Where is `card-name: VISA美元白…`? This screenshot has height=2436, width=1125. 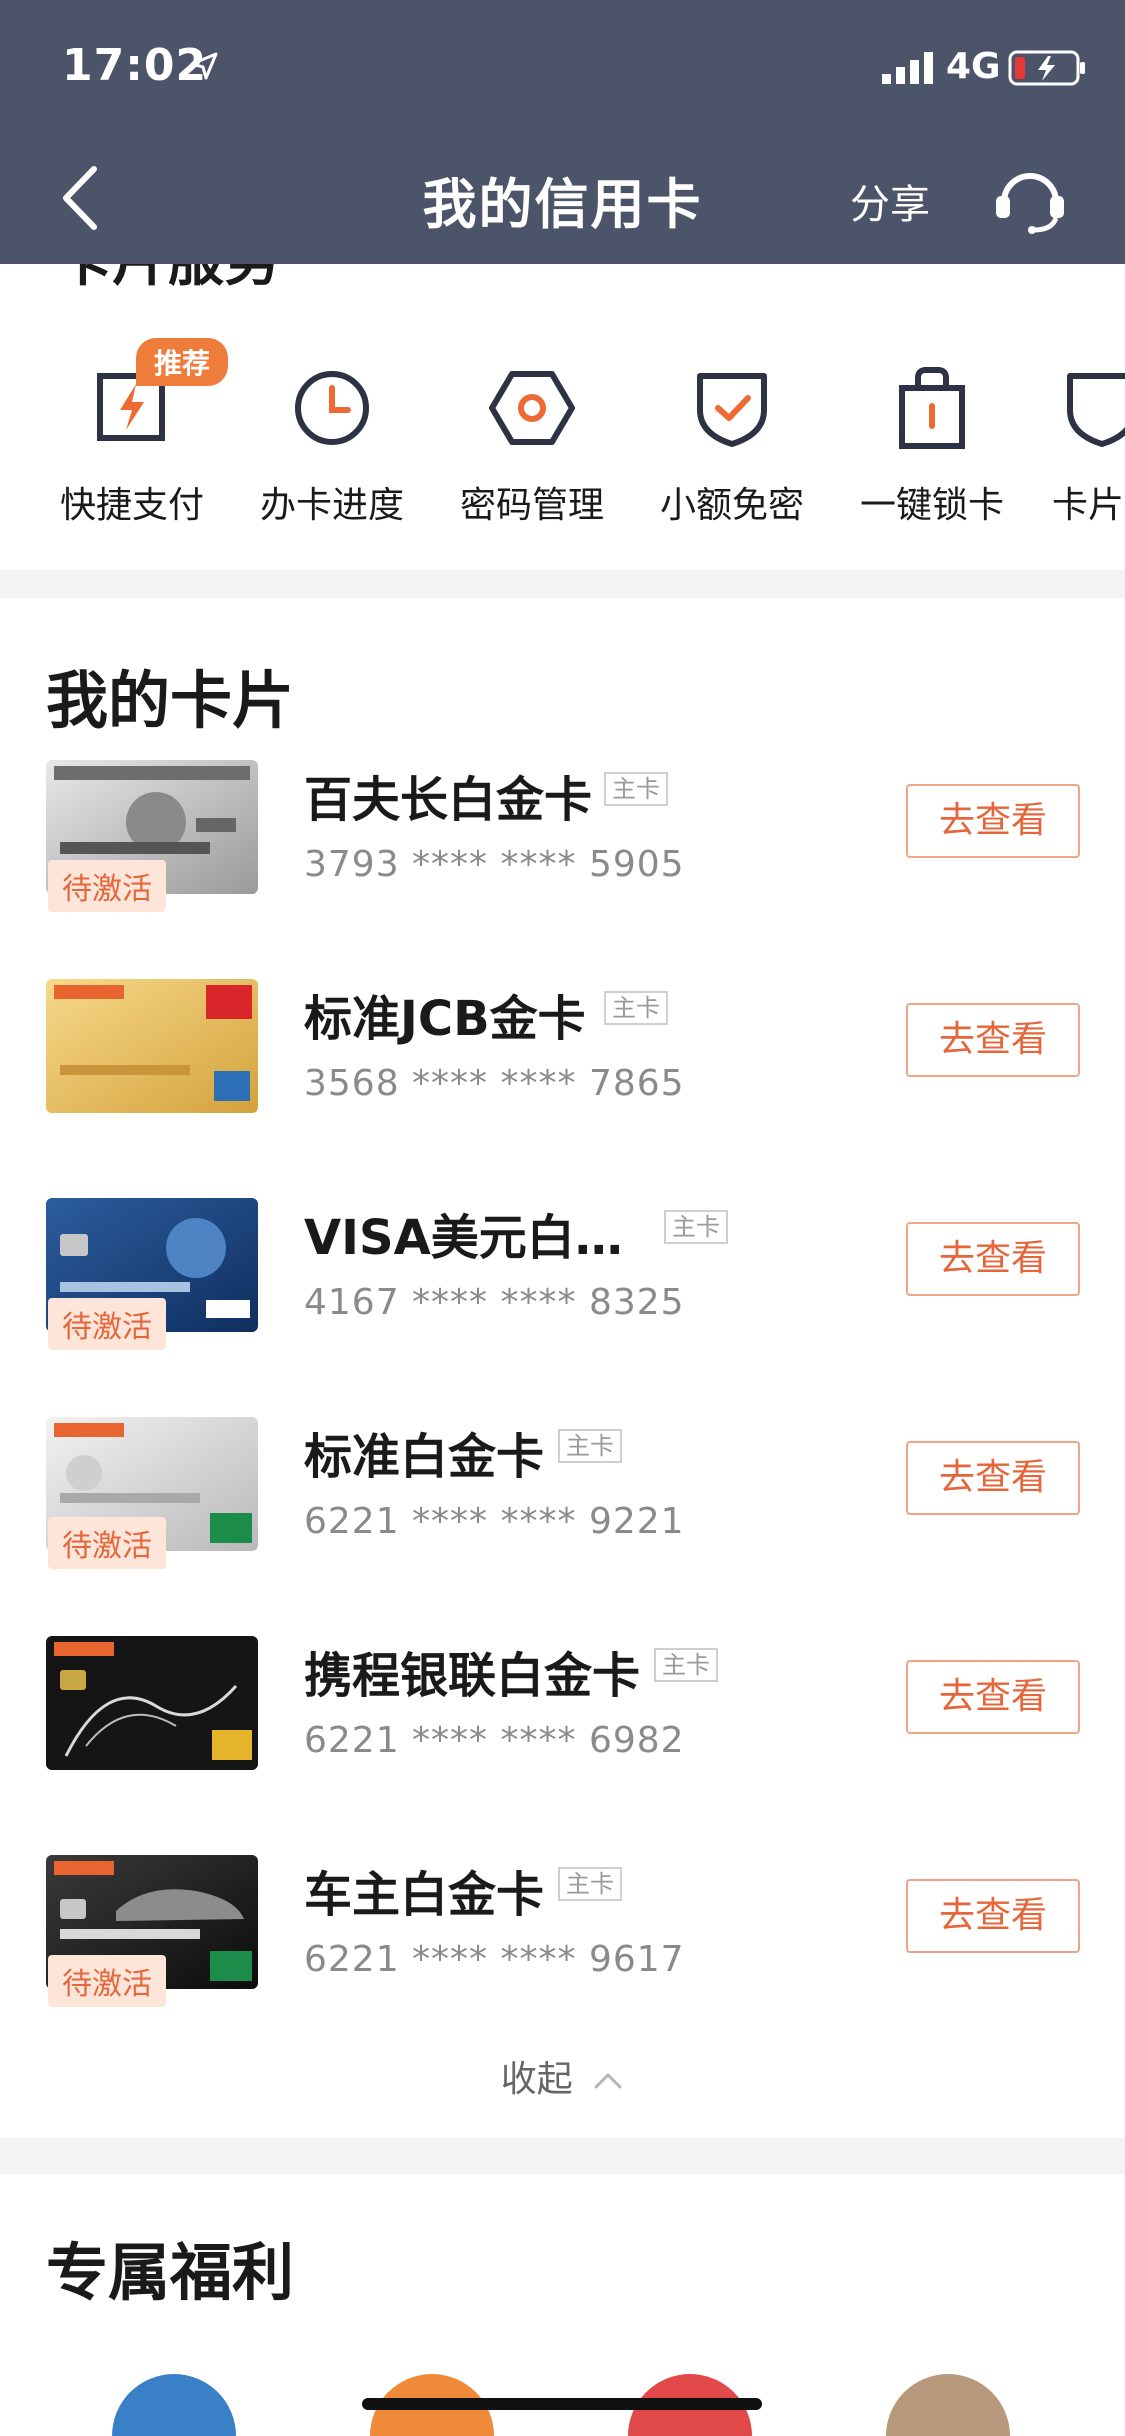
card-name: VISA美元白… is located at coordinates (463, 1238).